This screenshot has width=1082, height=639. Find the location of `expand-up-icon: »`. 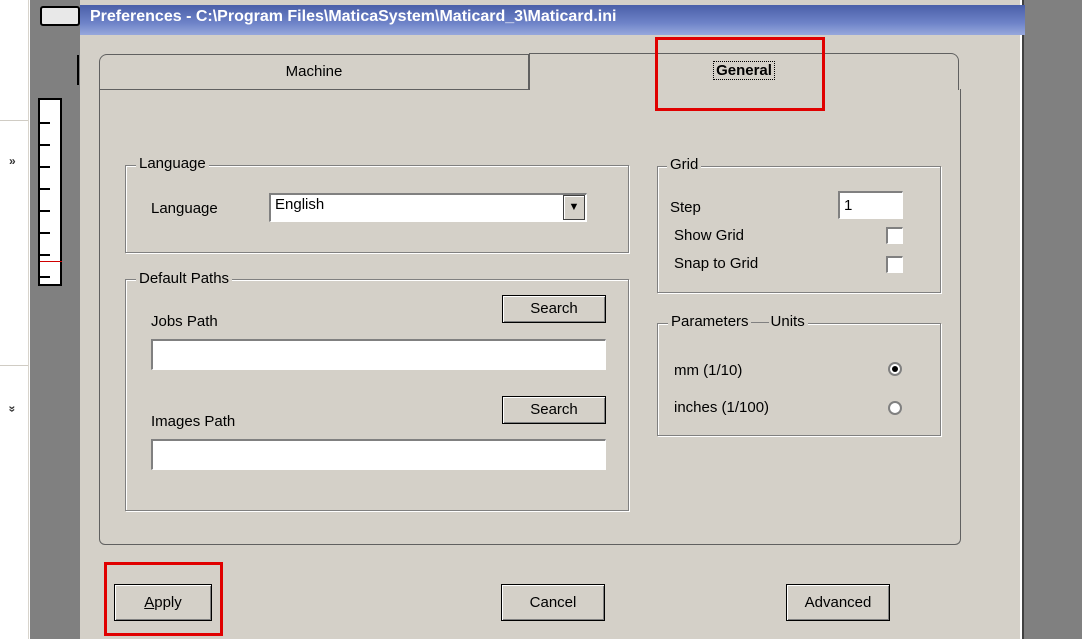

expand-up-icon: » is located at coordinates (12, 161).